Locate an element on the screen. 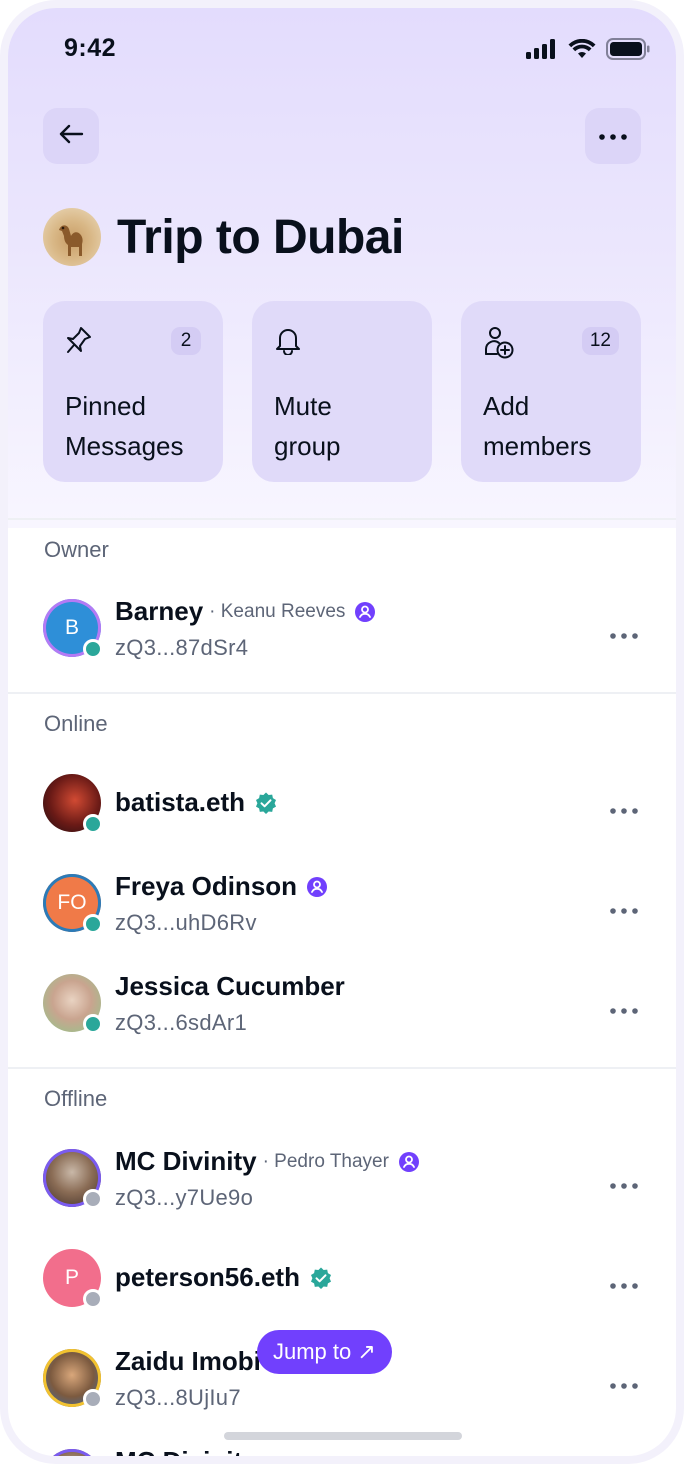 This screenshot has width=684, height=1464. member-nickname: · Keanu Reeves is located at coordinates (277, 611).